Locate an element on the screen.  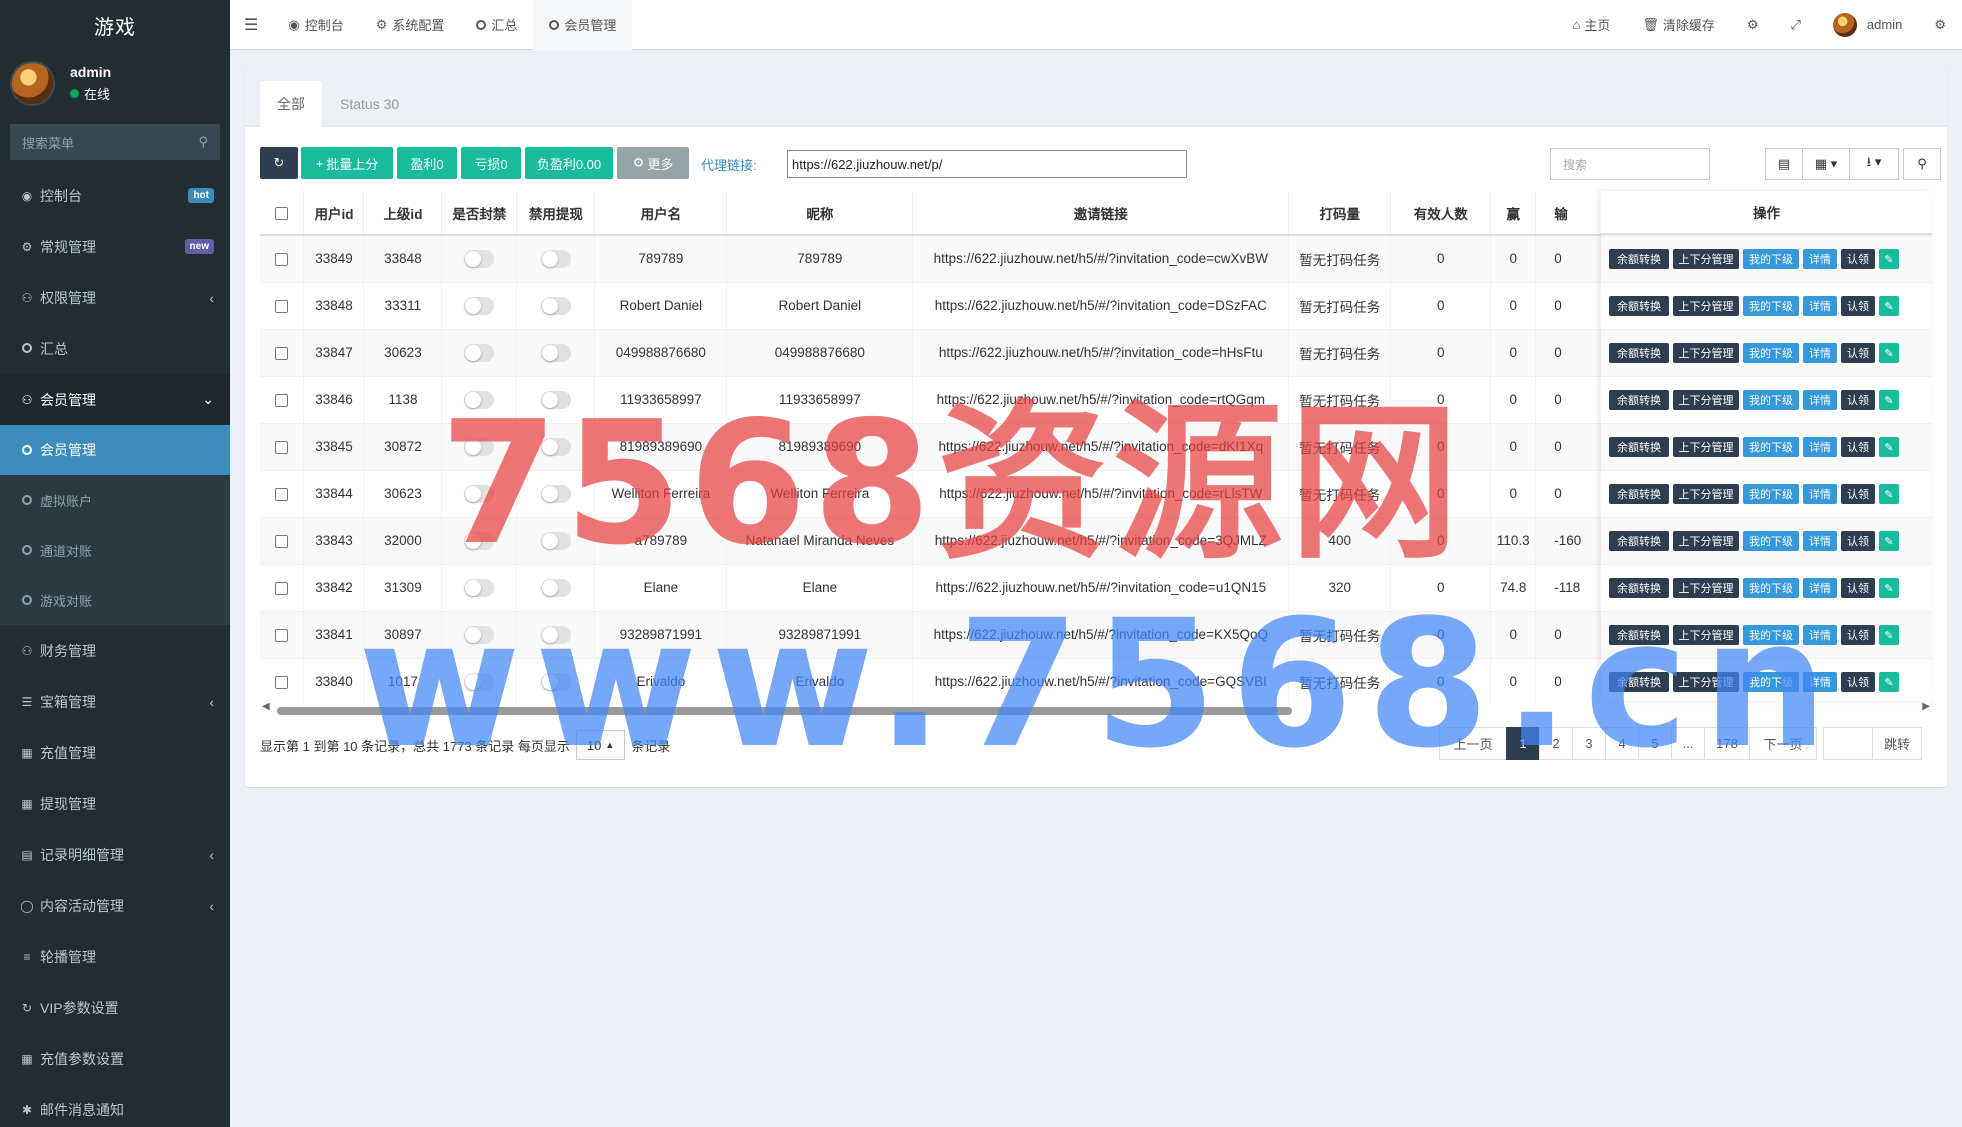
tab-dashboard: ◉ 控制台 is located at coordinates (315, 25).